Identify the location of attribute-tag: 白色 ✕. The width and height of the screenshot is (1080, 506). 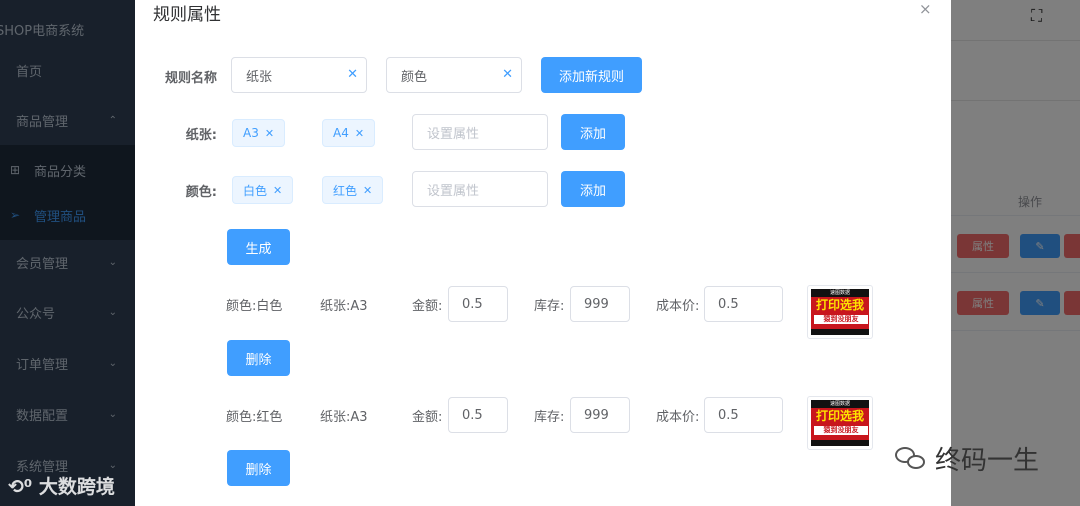
(263, 190).